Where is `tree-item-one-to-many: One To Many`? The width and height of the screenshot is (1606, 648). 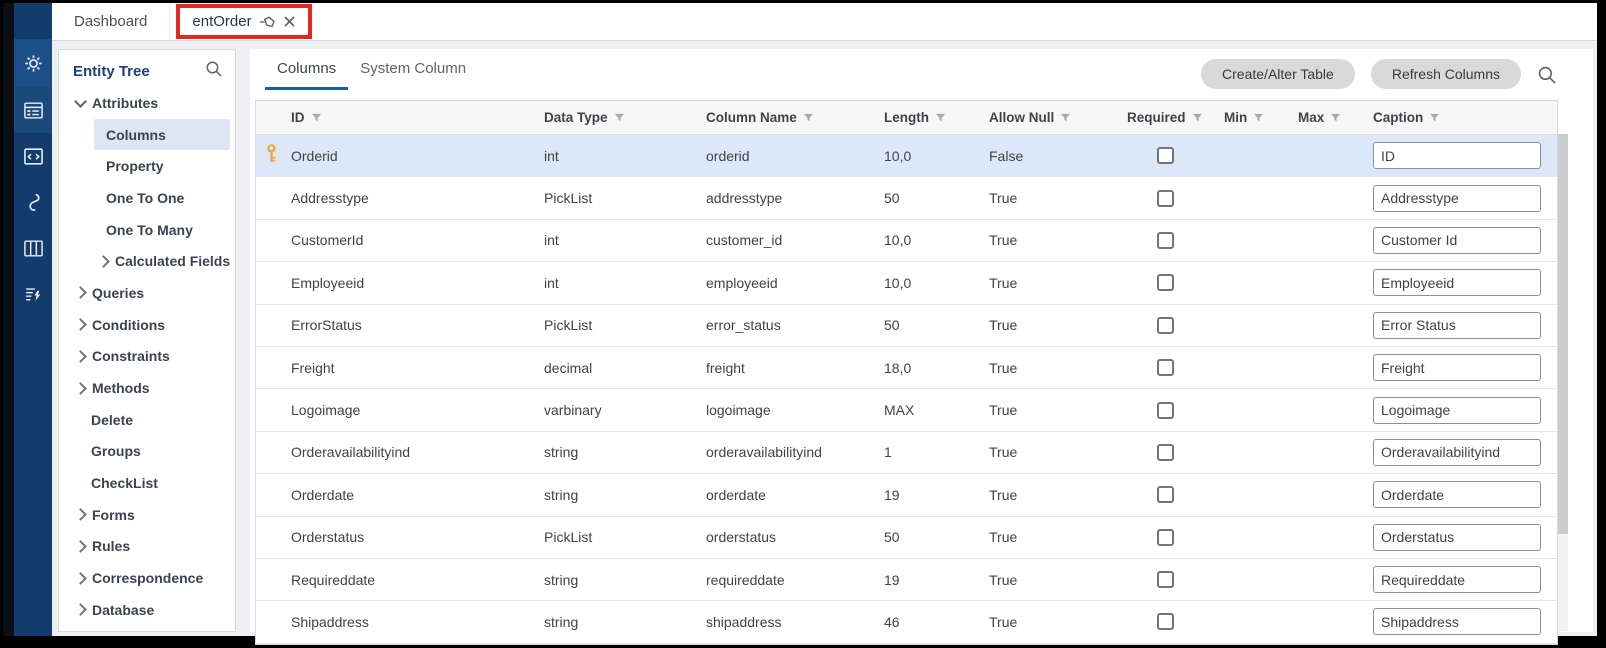 tree-item-one-to-many: One To Many is located at coordinates (147, 230).